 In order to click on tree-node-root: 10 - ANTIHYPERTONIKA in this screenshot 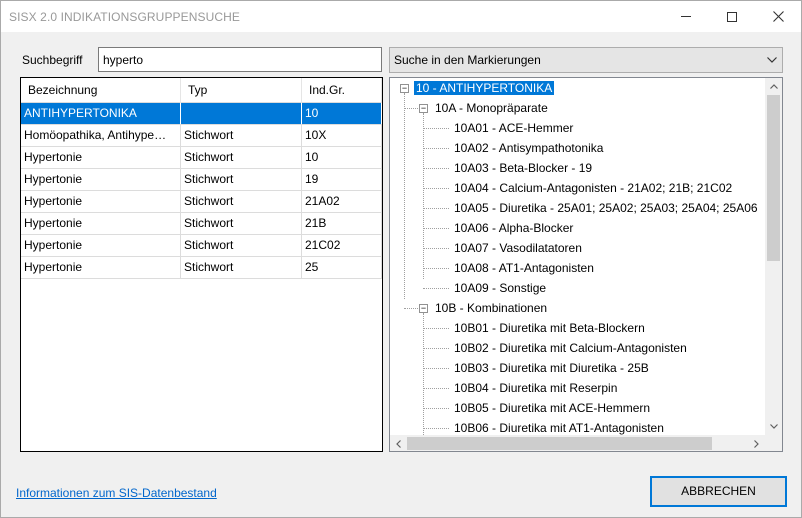, I will do `click(484, 88)`.